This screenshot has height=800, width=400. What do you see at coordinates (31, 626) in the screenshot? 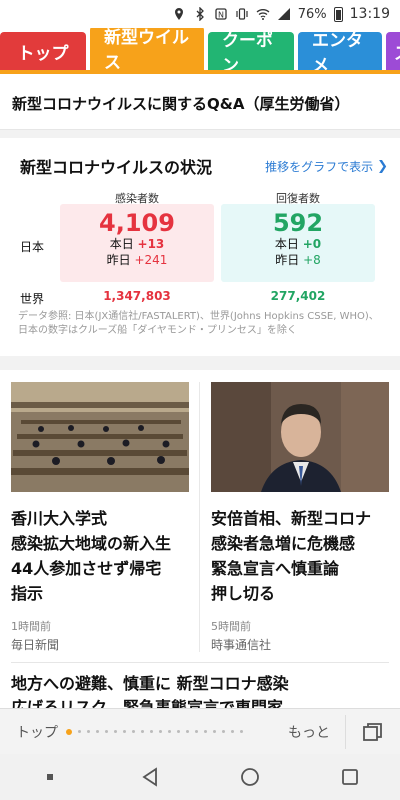
I see `news-time: 1時間前` at bounding box center [31, 626].